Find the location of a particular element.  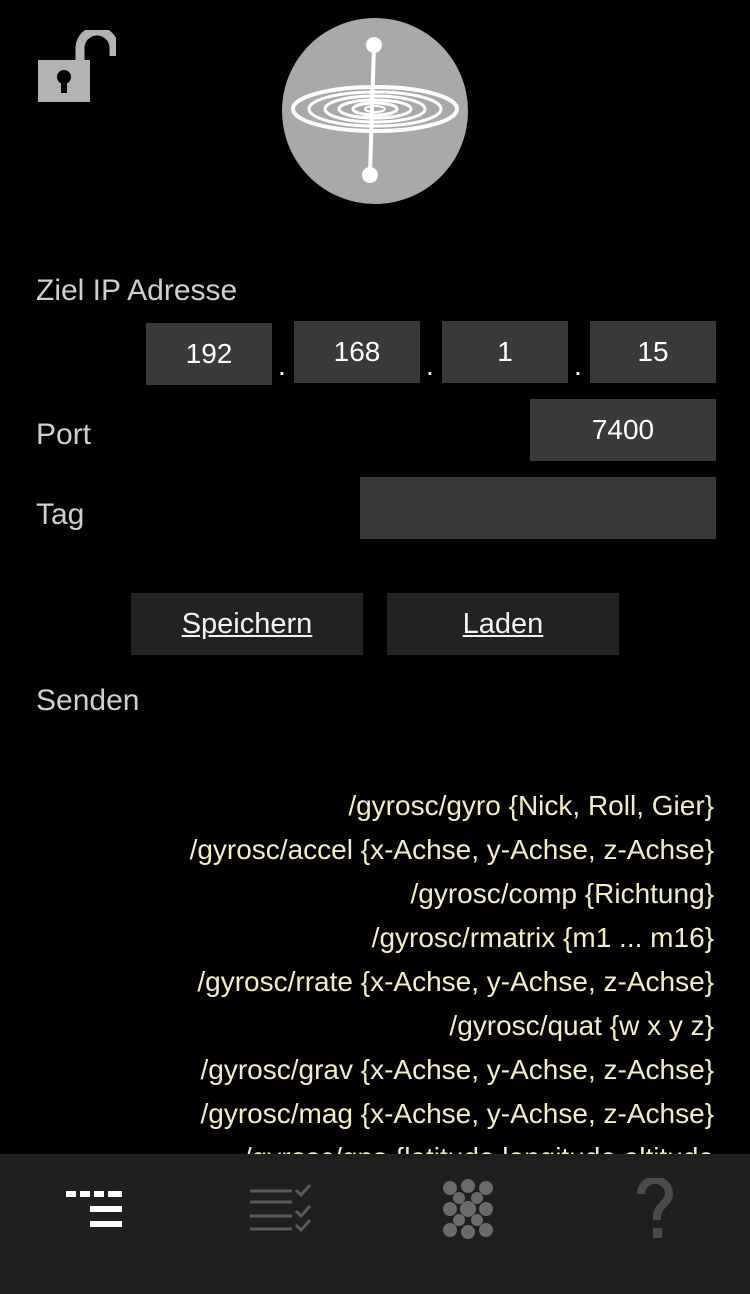

list-item: /gyrosc/rmatrix {m1 ... m16} is located at coordinates (542, 937).